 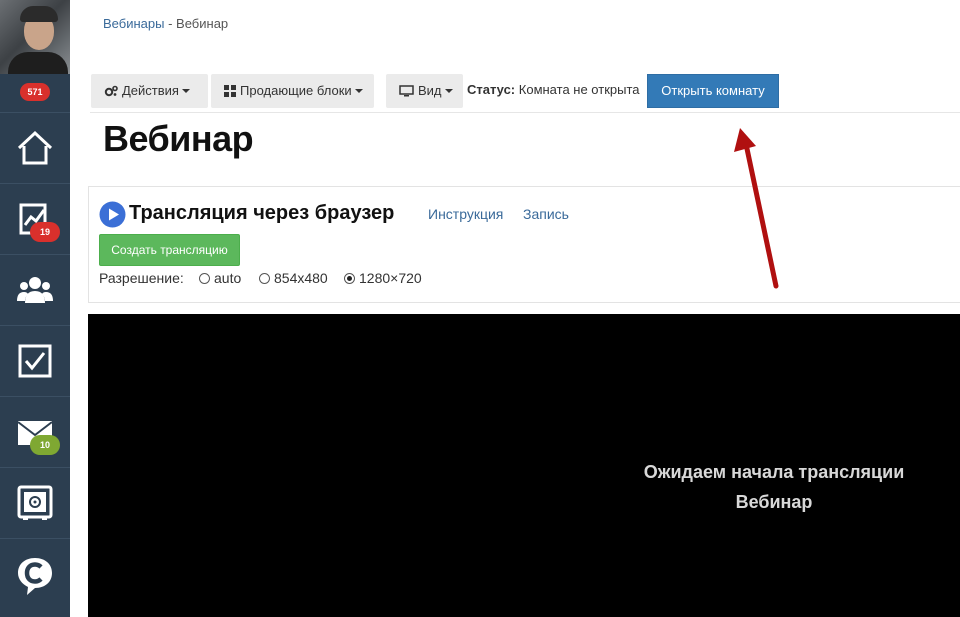 I want to click on breadcrumb-link-webinars: Вебинары, so click(x=133, y=23).